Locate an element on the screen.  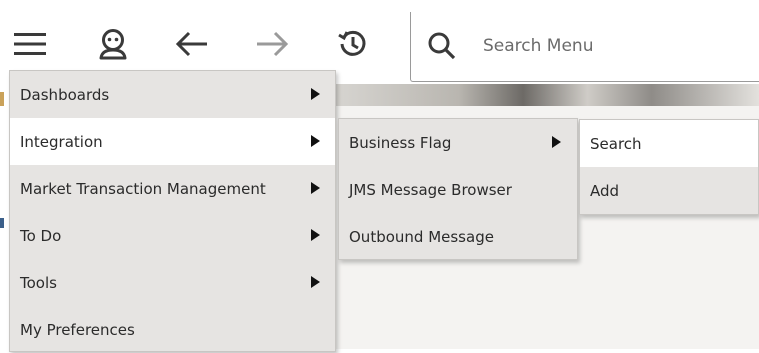
menu-item-label: Integration is located at coordinates (61, 141).